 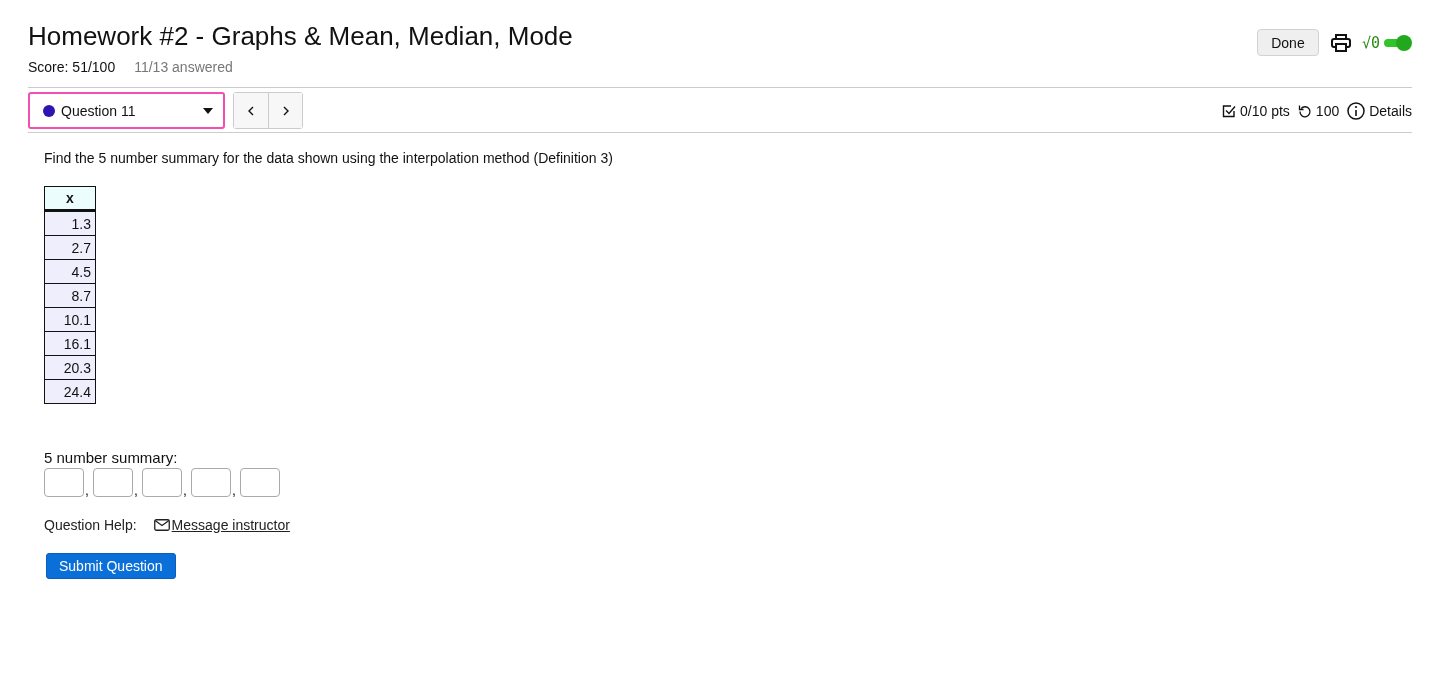 I want to click on done-button: Done, so click(x=1287, y=42).